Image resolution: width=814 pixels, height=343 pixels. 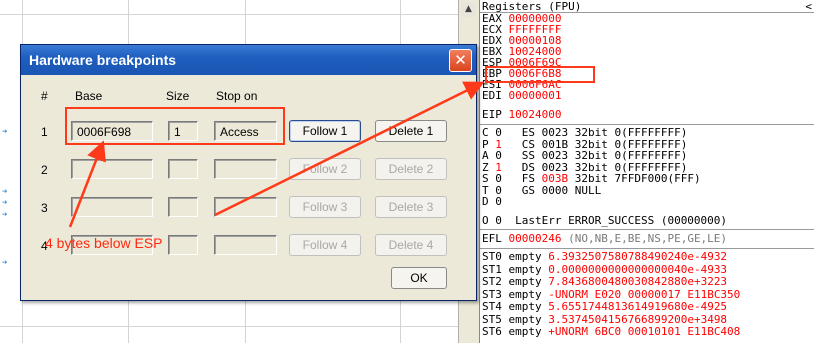 What do you see at coordinates (492, 95) in the screenshot?
I see `register-name: EDI` at bounding box center [492, 95].